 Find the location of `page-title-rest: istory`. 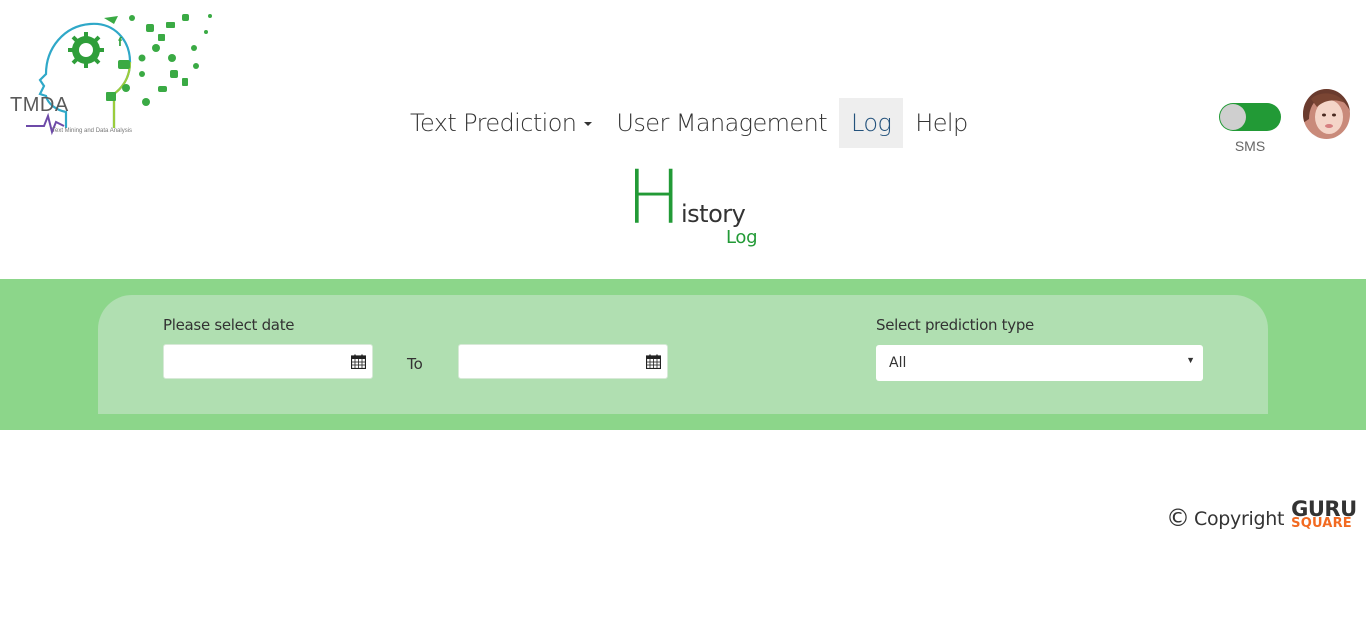

page-title-rest: istory is located at coordinates (713, 214).